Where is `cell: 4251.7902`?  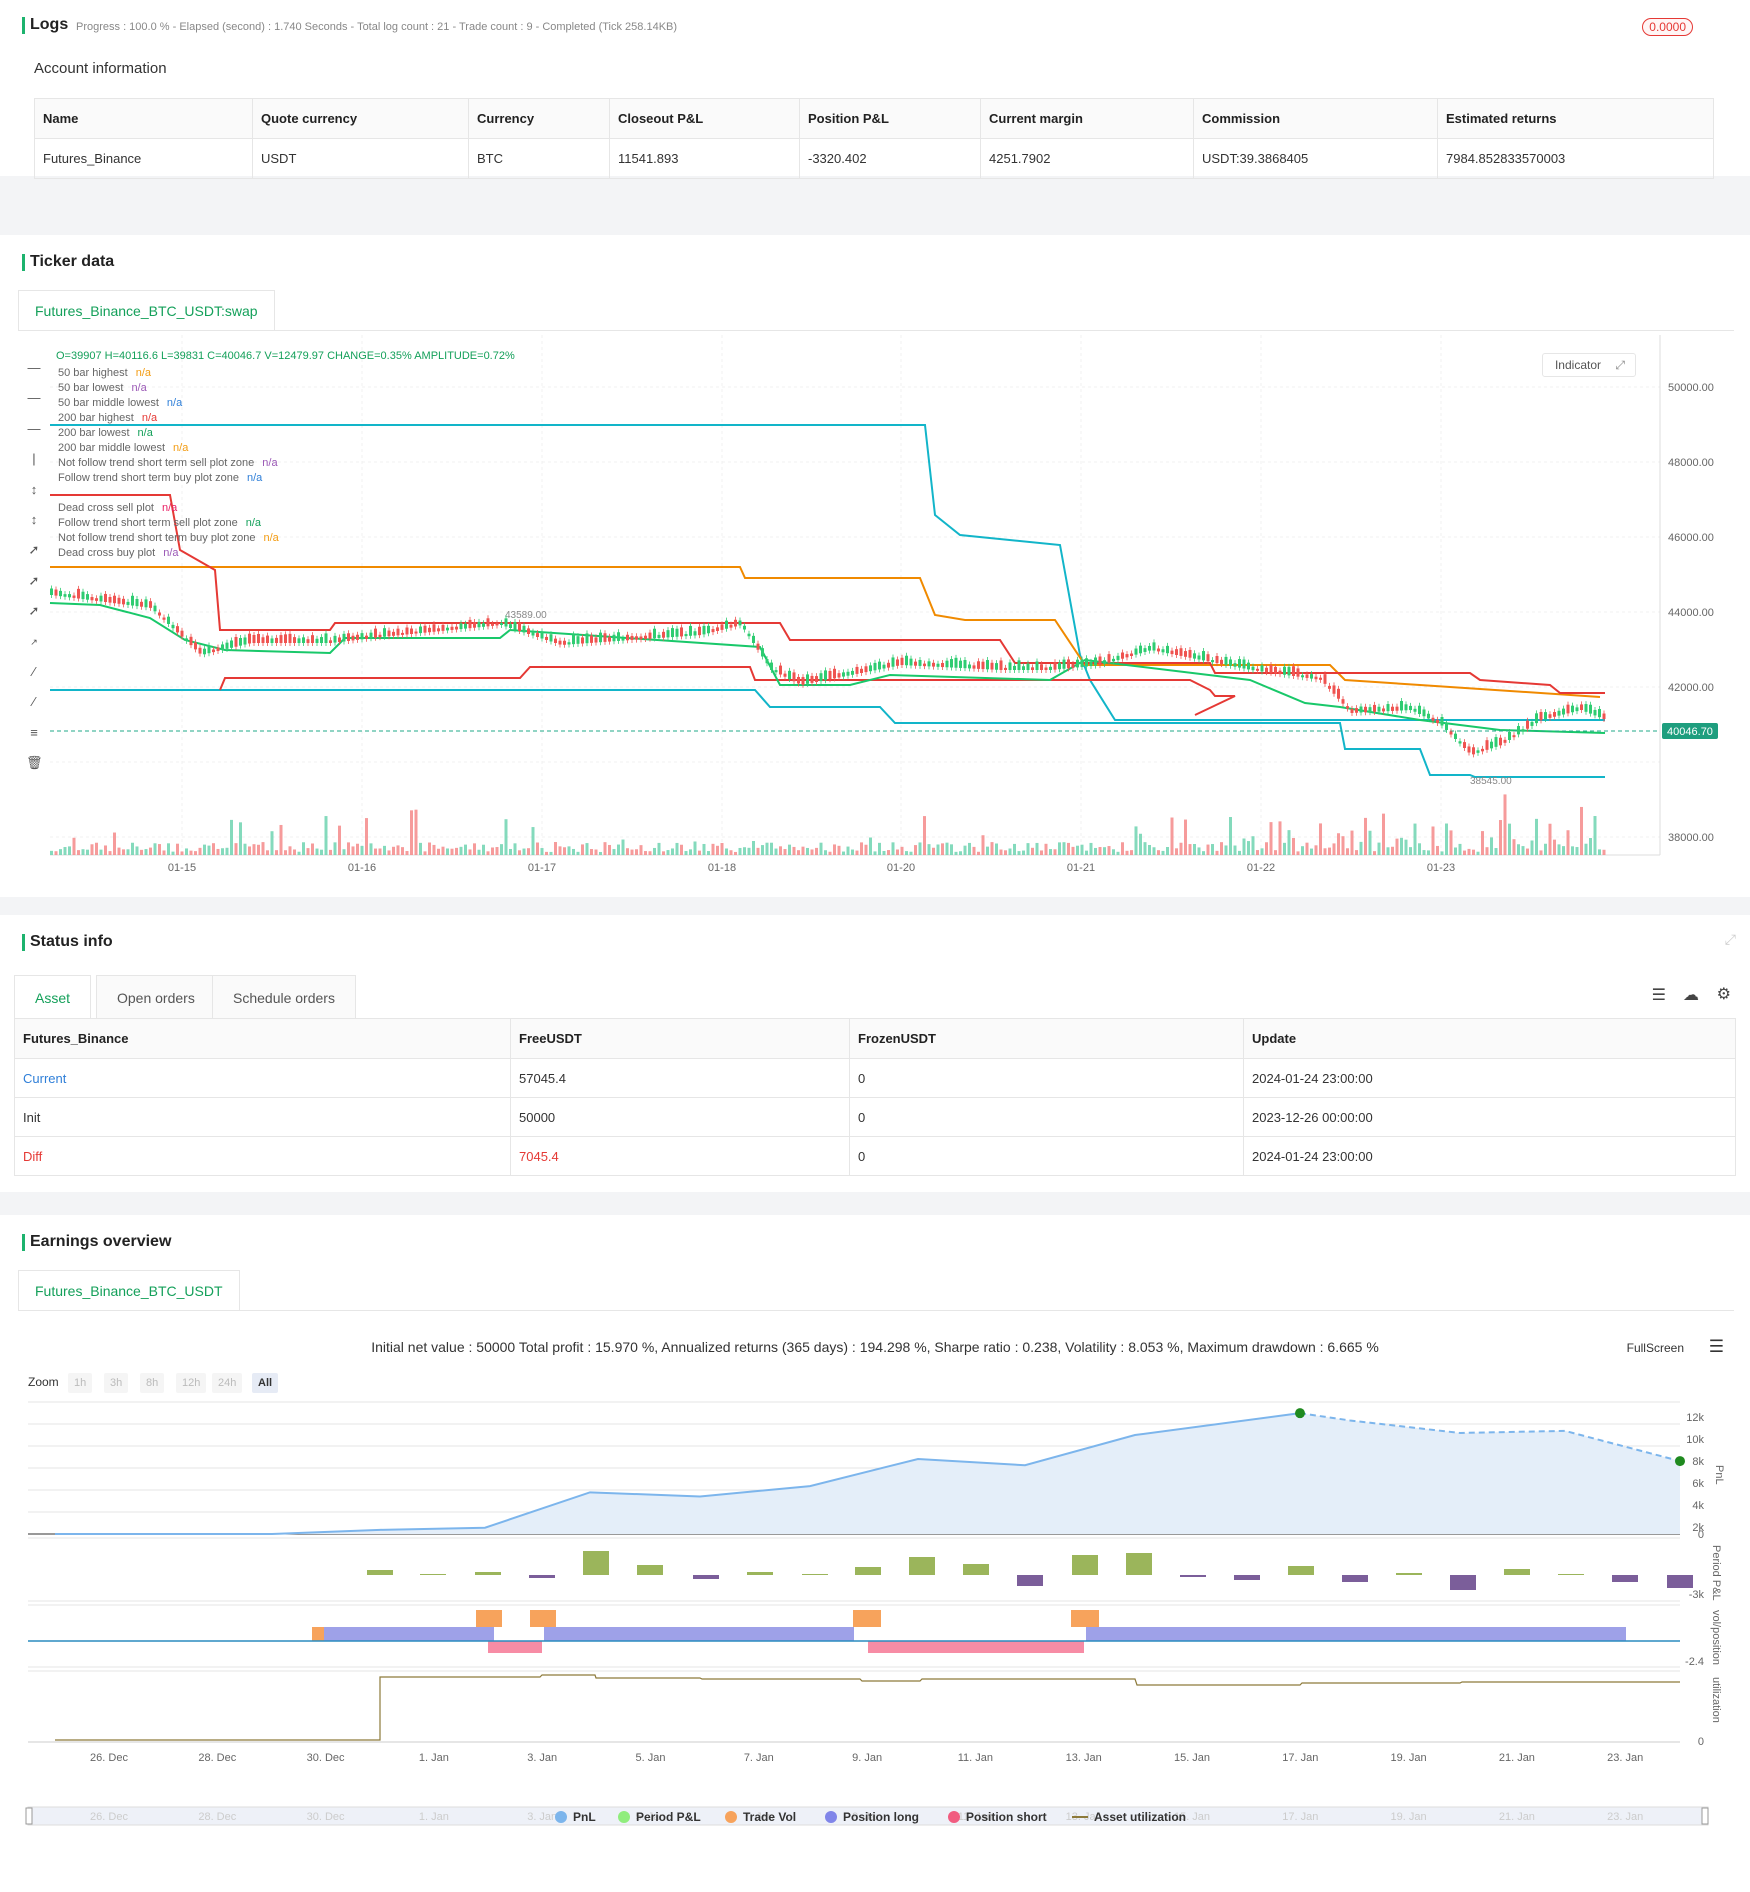
cell: 4251.7902 is located at coordinates (1087, 158).